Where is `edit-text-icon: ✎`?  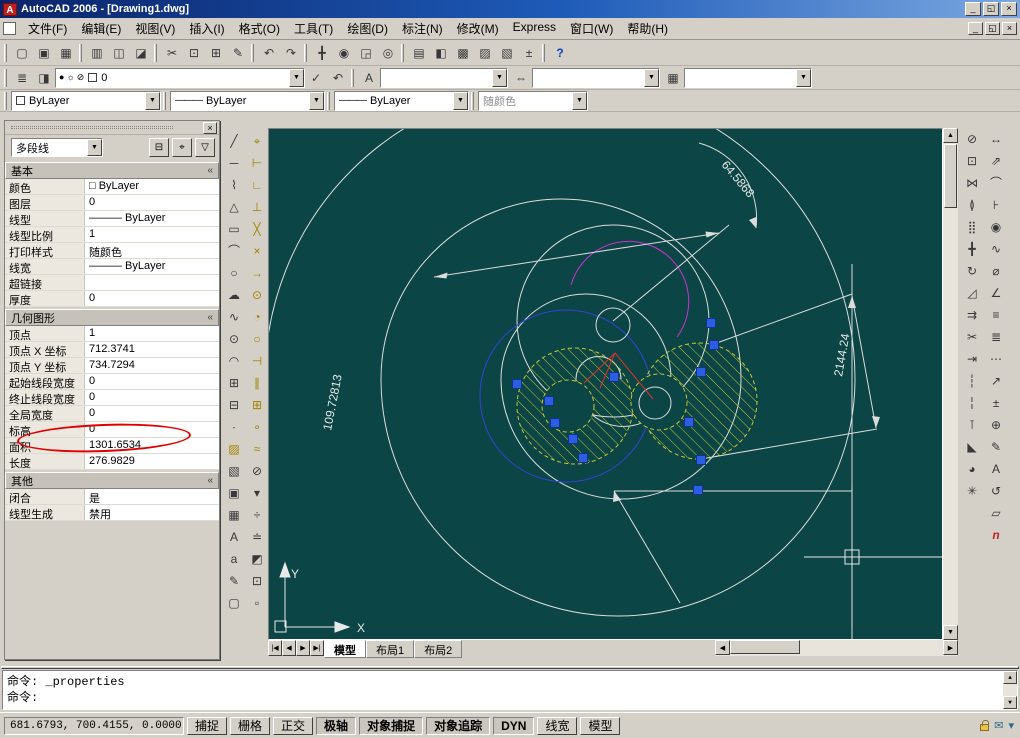 edit-text-icon: ✎ is located at coordinates (234, 581).